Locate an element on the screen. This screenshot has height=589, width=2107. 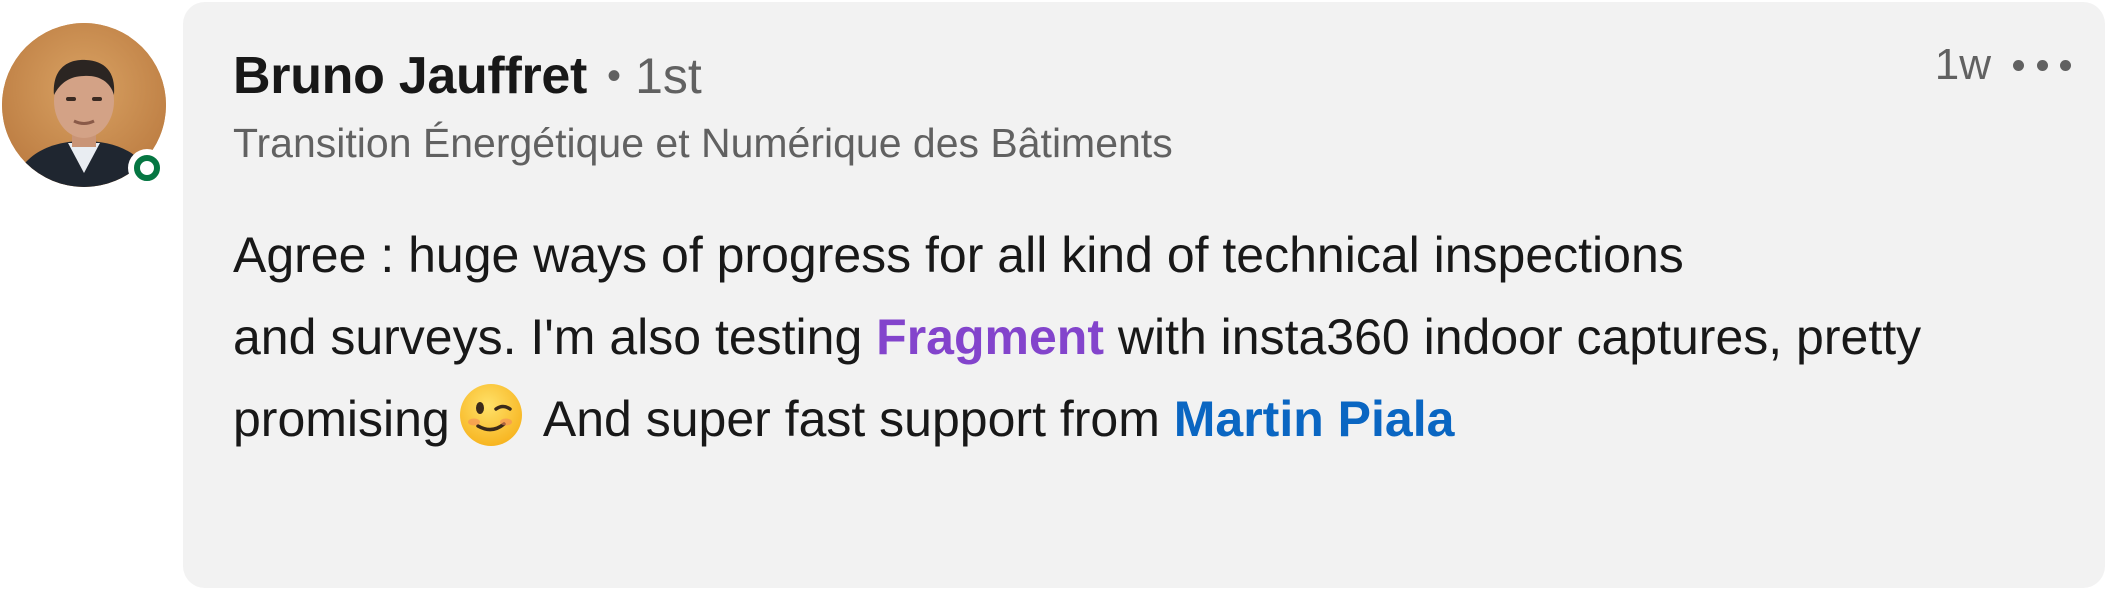
company-mention-link: Fragment is located at coordinates (990, 337).